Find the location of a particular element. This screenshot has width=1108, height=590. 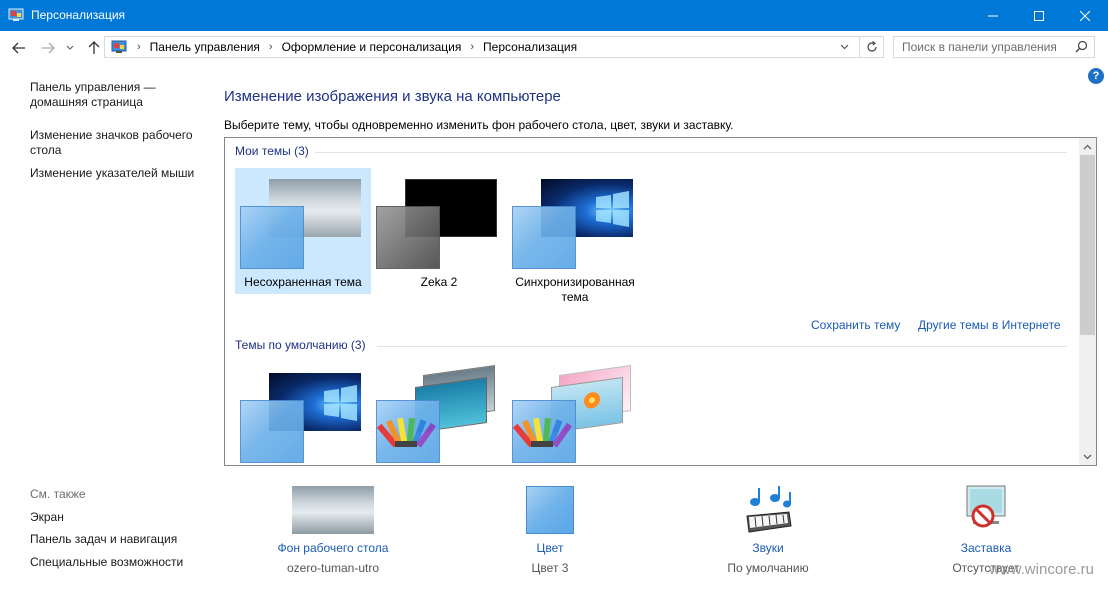

default-themes-title: Темы по умолчанию (3) is located at coordinates (300, 345).